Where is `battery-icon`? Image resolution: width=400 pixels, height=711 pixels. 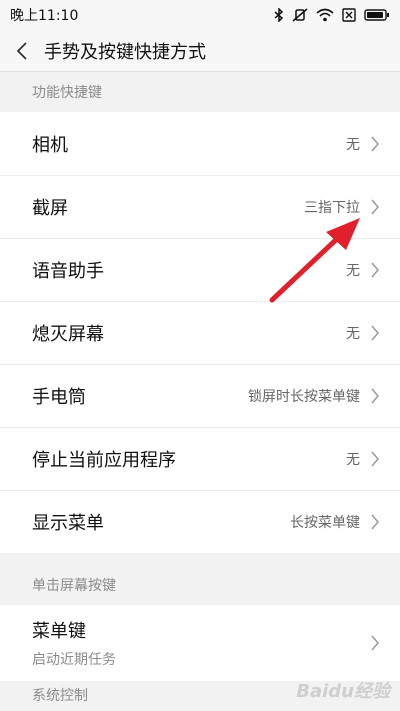 battery-icon is located at coordinates (376, 15).